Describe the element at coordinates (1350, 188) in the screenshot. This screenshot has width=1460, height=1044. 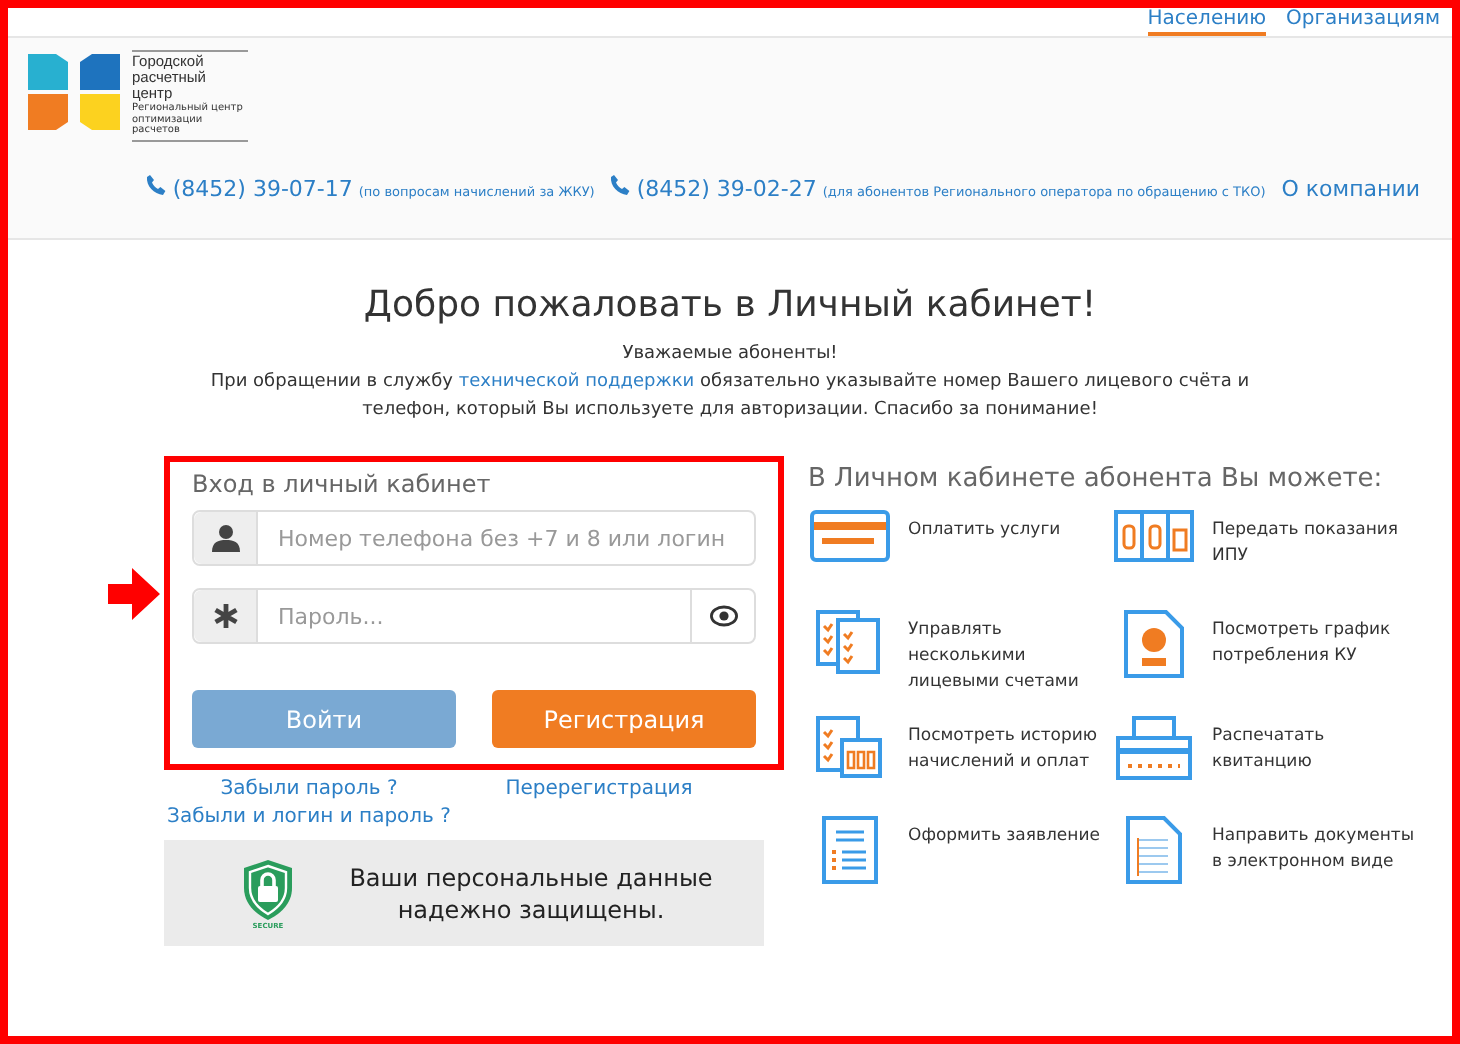
I see `about-link: О компании` at that location.